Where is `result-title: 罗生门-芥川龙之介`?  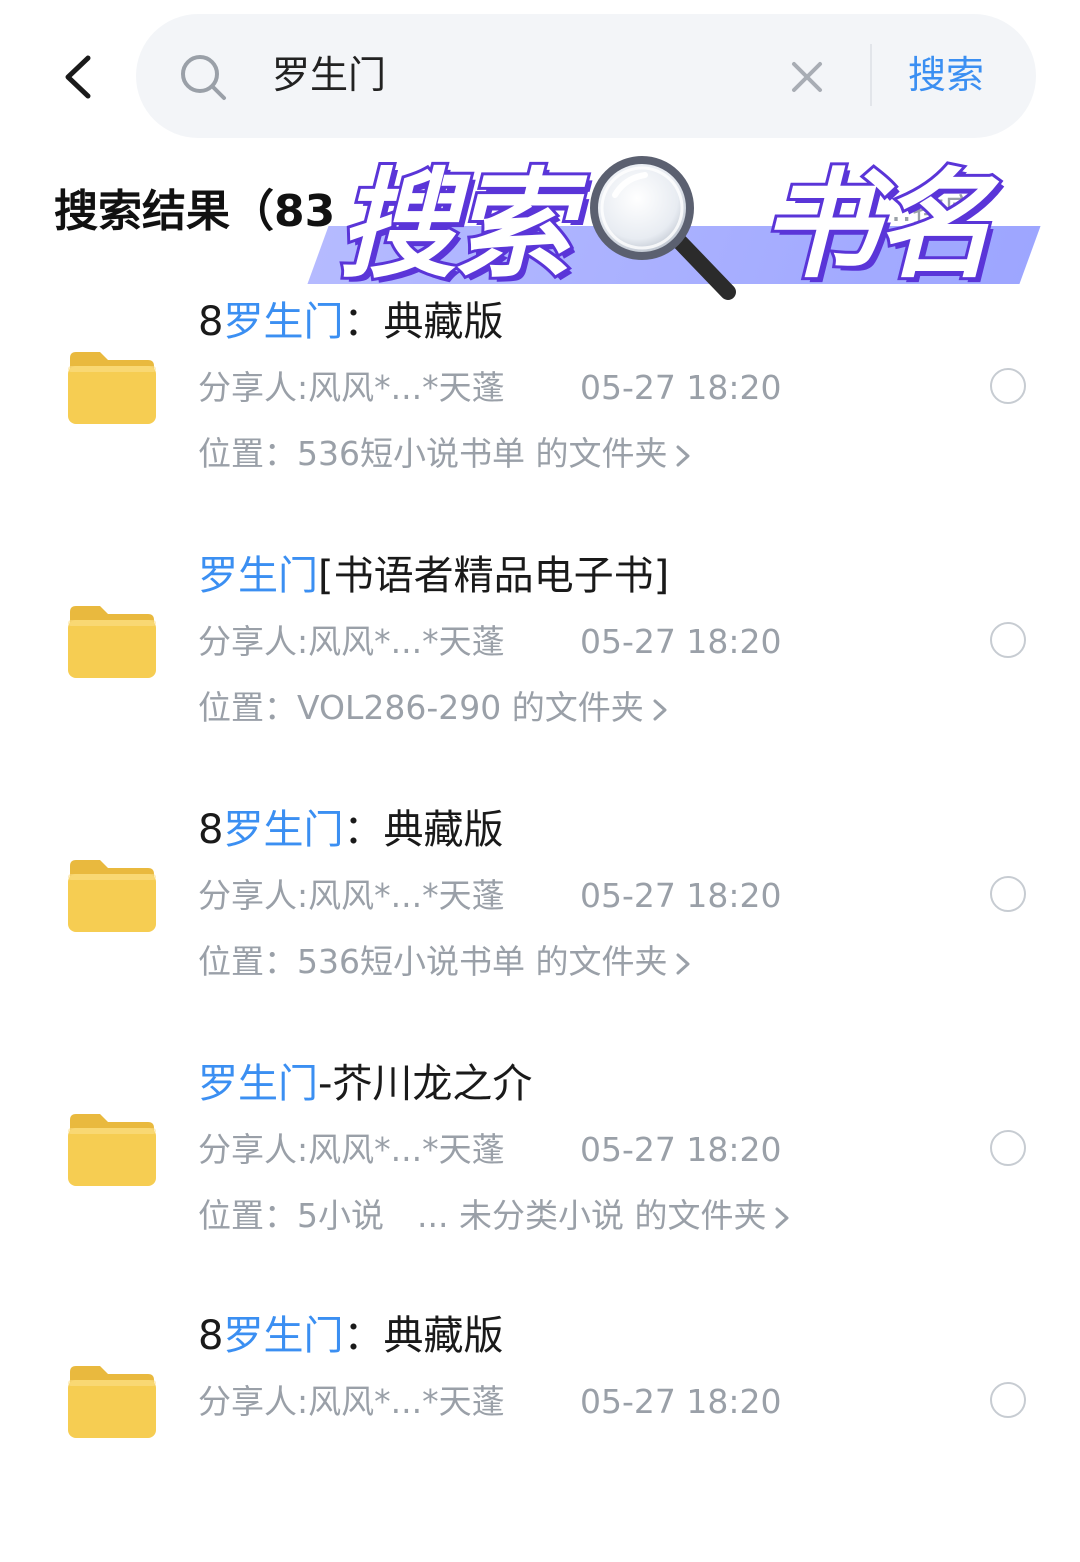 result-title: 罗生门-芥川龙之介 is located at coordinates (365, 1084).